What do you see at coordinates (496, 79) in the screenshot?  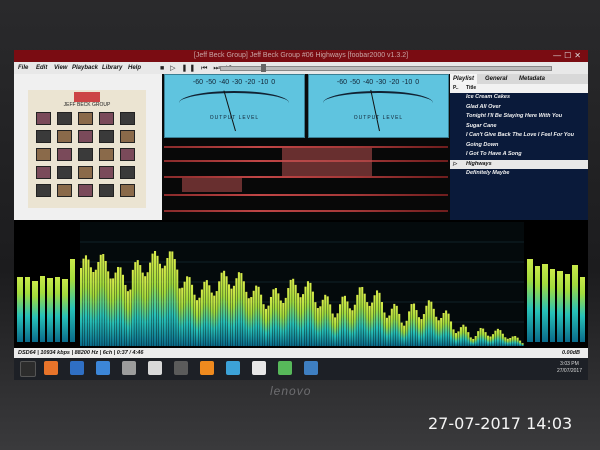 I see `tab-general: General` at bounding box center [496, 79].